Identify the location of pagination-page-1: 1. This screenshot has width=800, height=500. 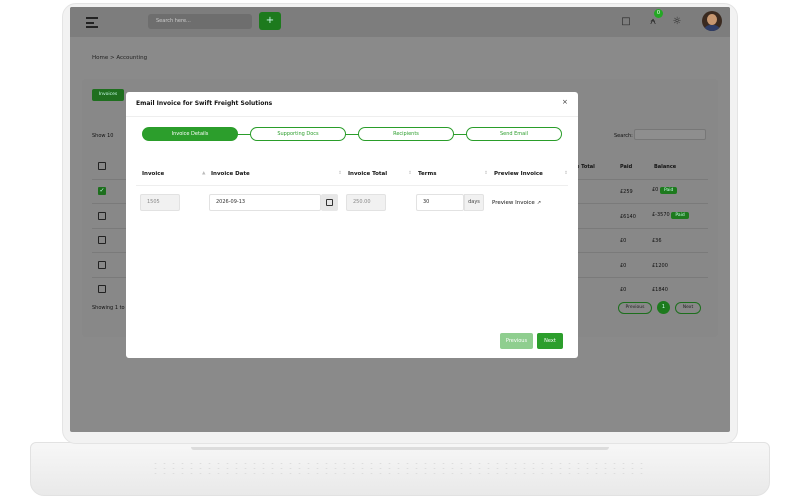
(663, 307).